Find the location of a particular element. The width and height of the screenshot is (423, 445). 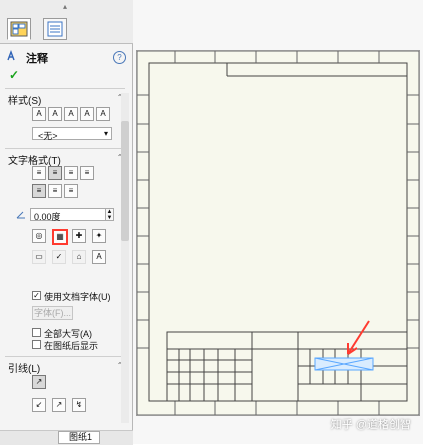

align-center-icon: ≡ is located at coordinates (55, 172).